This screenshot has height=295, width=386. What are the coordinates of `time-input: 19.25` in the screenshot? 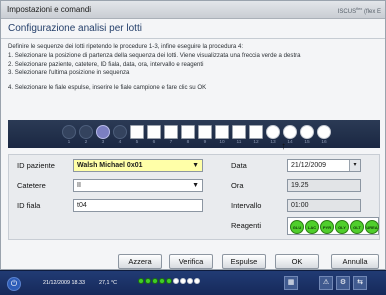 It's located at (324, 185).